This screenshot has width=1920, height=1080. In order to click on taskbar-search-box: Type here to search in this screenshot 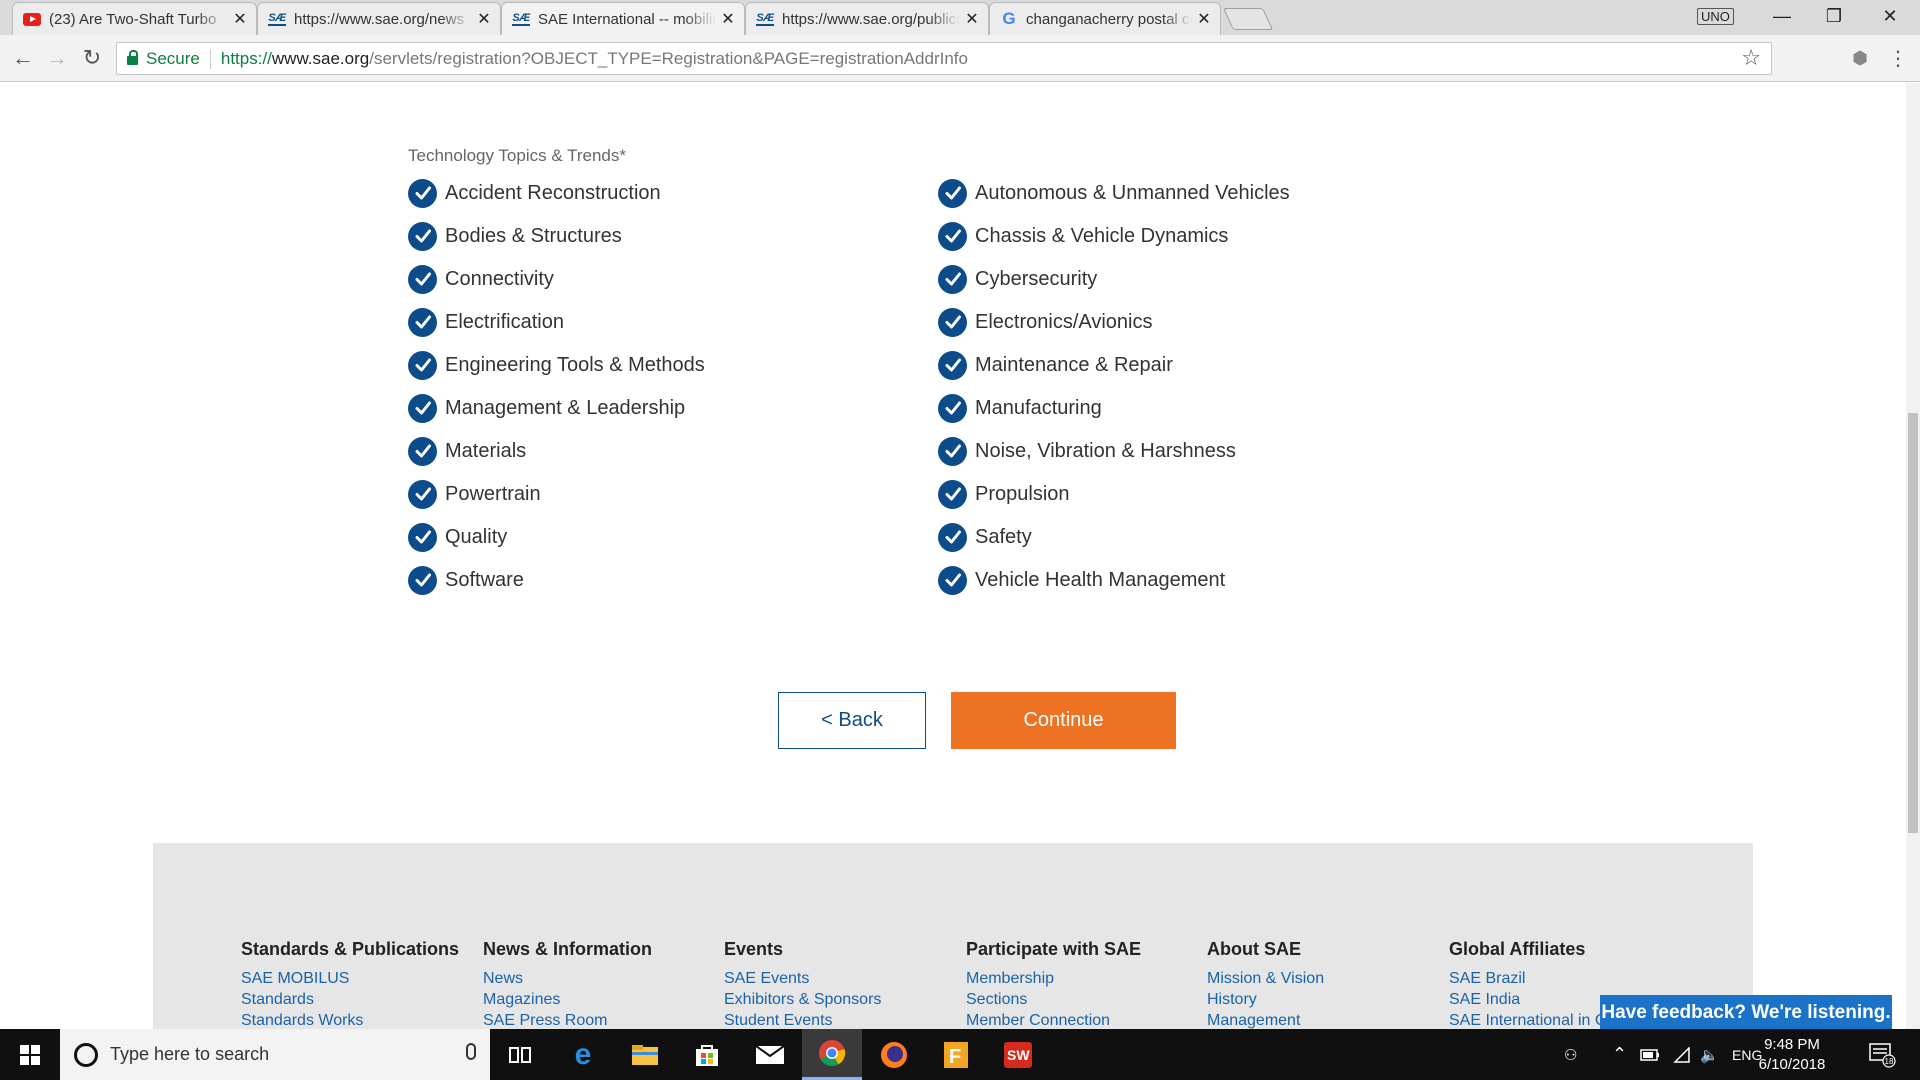, I will do `click(275, 1054)`.